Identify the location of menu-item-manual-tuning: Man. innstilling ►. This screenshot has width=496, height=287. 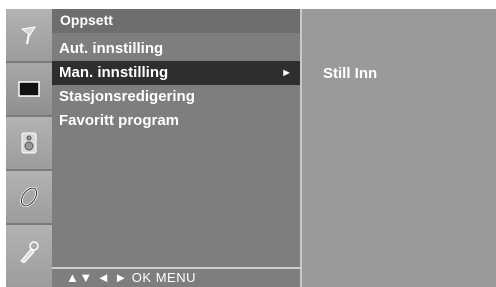
(176, 73).